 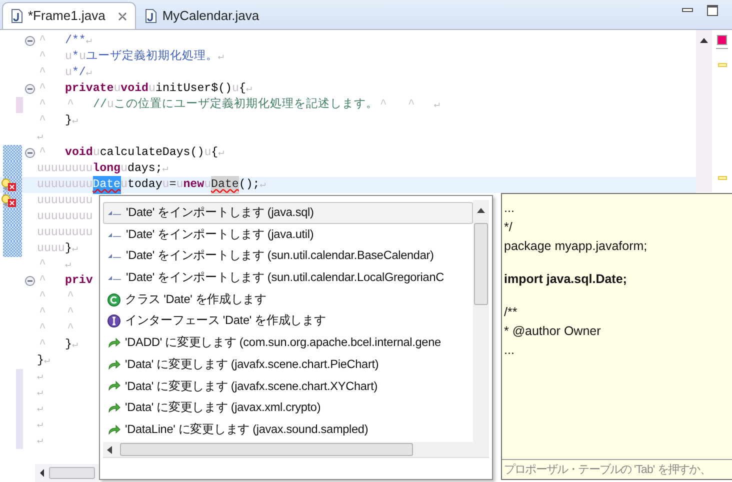 I want to click on proposal-item: 'Date' をインポートします (sun.util.calendar.LocalGregorianC, so click(x=288, y=278).